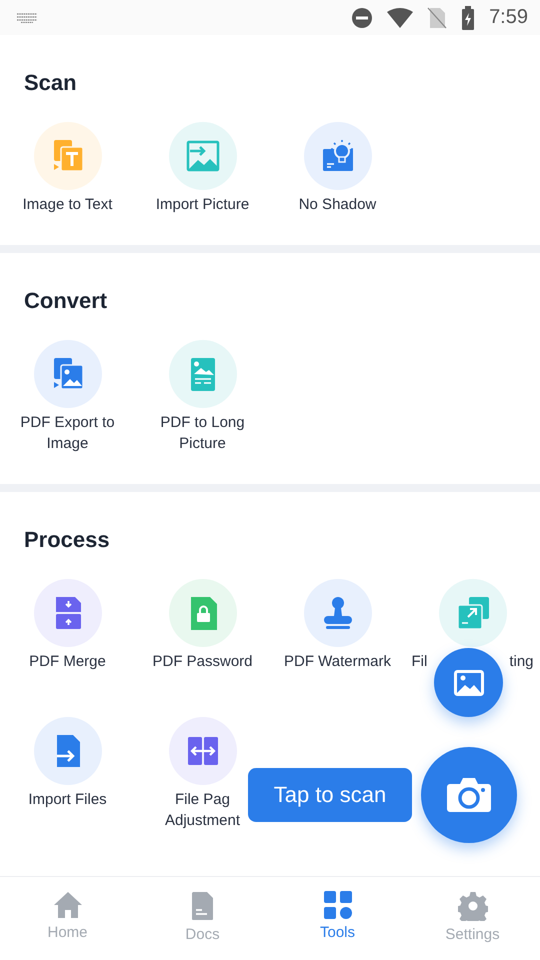 This screenshot has height=960, width=540. I want to click on tool-label: Import Picture, so click(203, 205).